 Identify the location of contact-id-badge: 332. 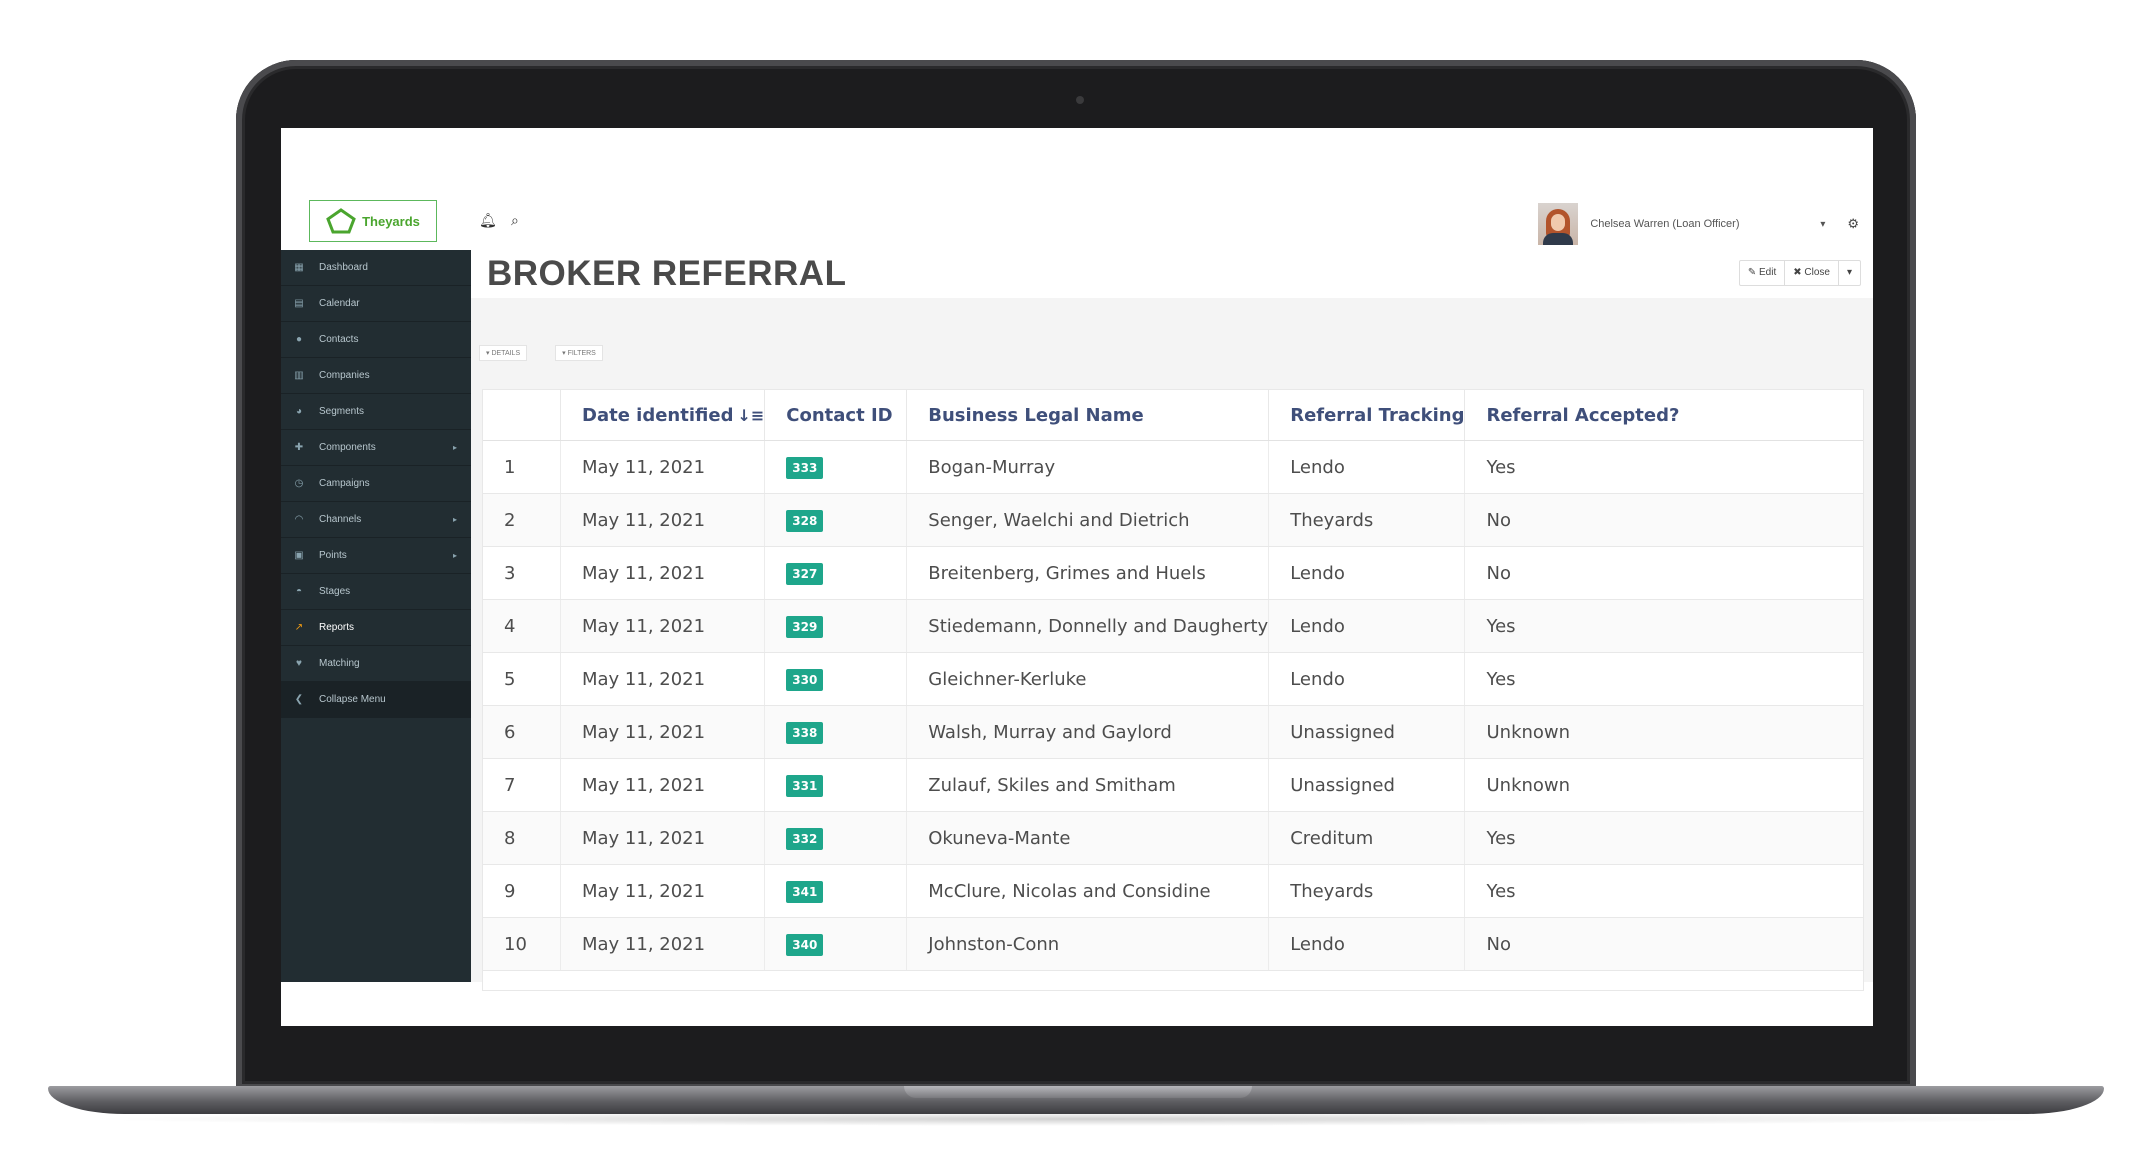
(805, 838).